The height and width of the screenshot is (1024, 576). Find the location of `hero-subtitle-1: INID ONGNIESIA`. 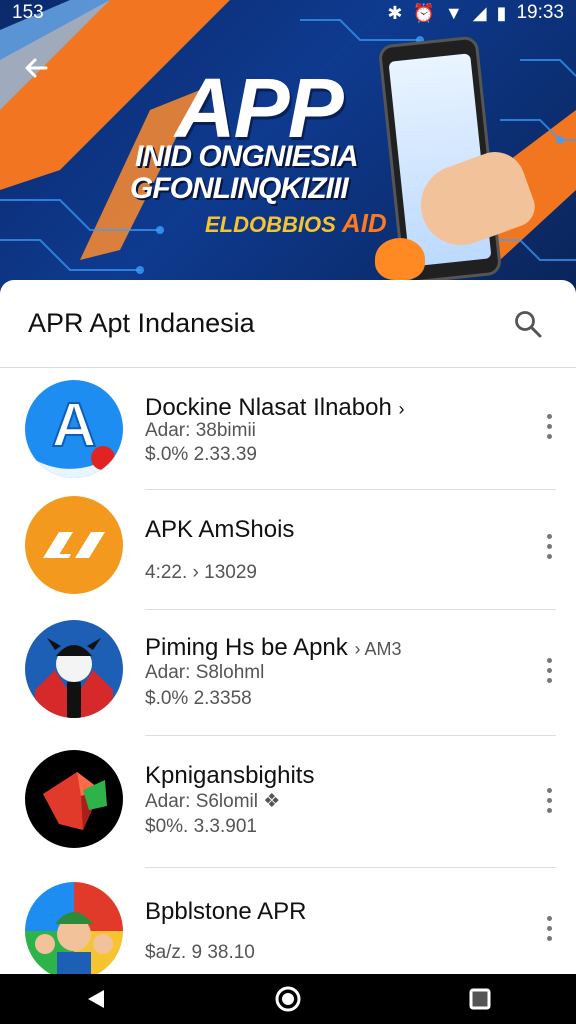

hero-subtitle-1: INID ONGNIESIA is located at coordinates (247, 156).